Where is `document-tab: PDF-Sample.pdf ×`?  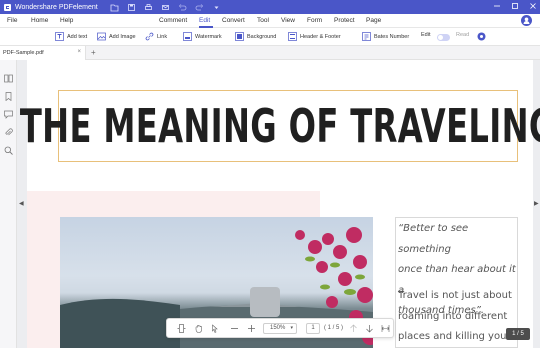
document-tab: PDF-Sample.pdf × is located at coordinates (43, 53).